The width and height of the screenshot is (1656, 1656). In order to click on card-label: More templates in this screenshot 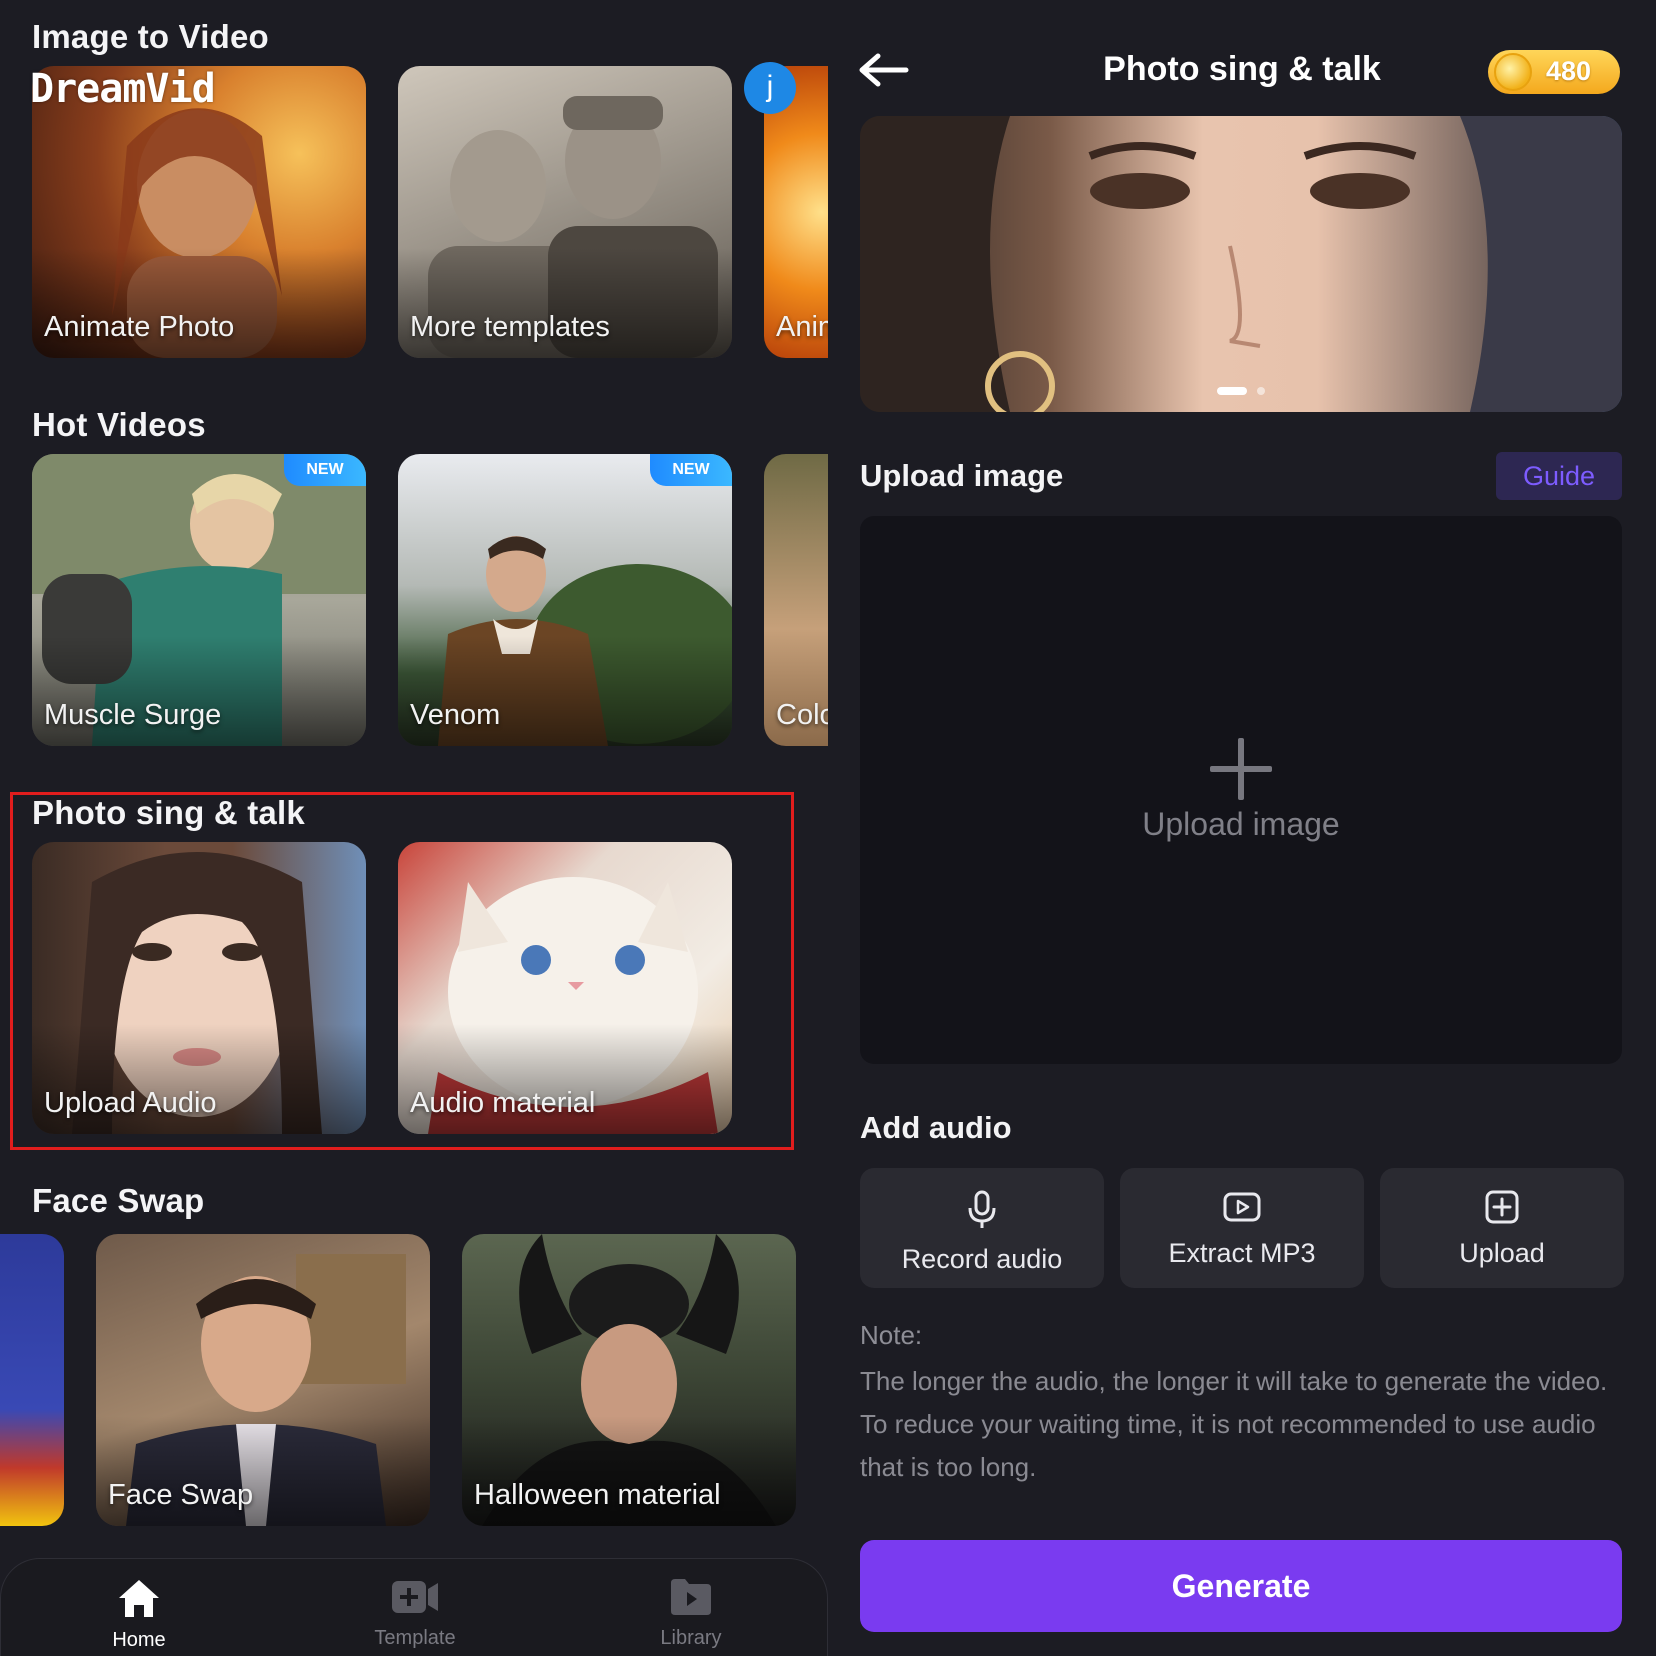, I will do `click(510, 327)`.